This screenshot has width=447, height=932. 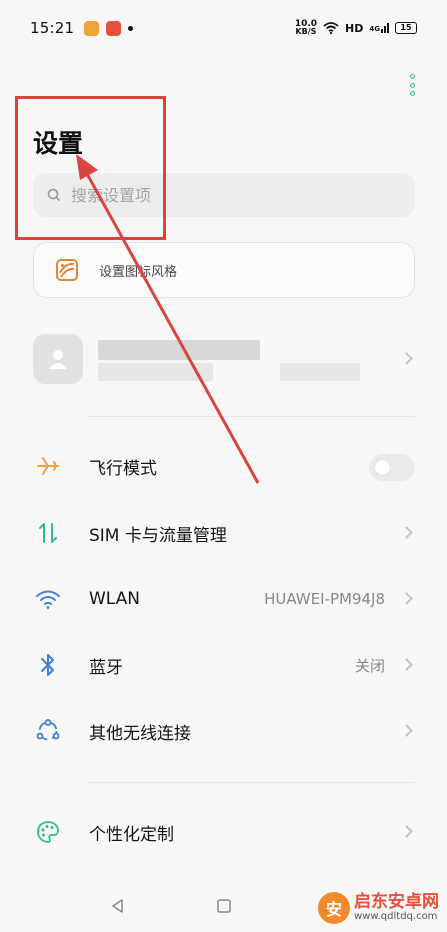 I want to click on more-options-icon, so click(x=412, y=85).